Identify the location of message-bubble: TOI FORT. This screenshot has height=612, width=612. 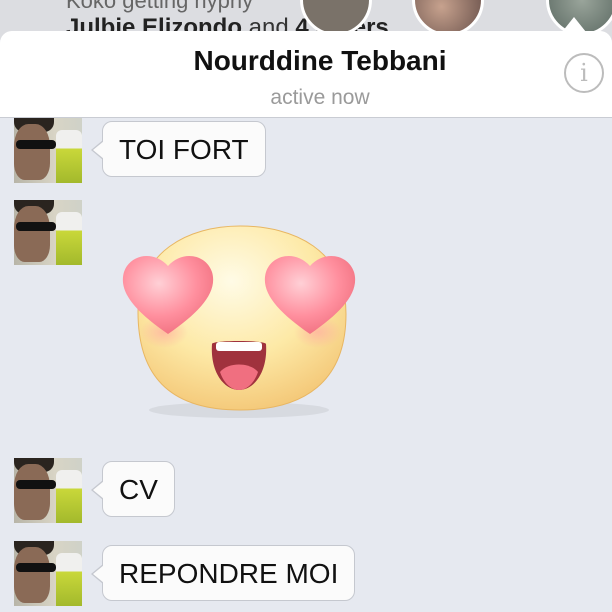
(178, 149).